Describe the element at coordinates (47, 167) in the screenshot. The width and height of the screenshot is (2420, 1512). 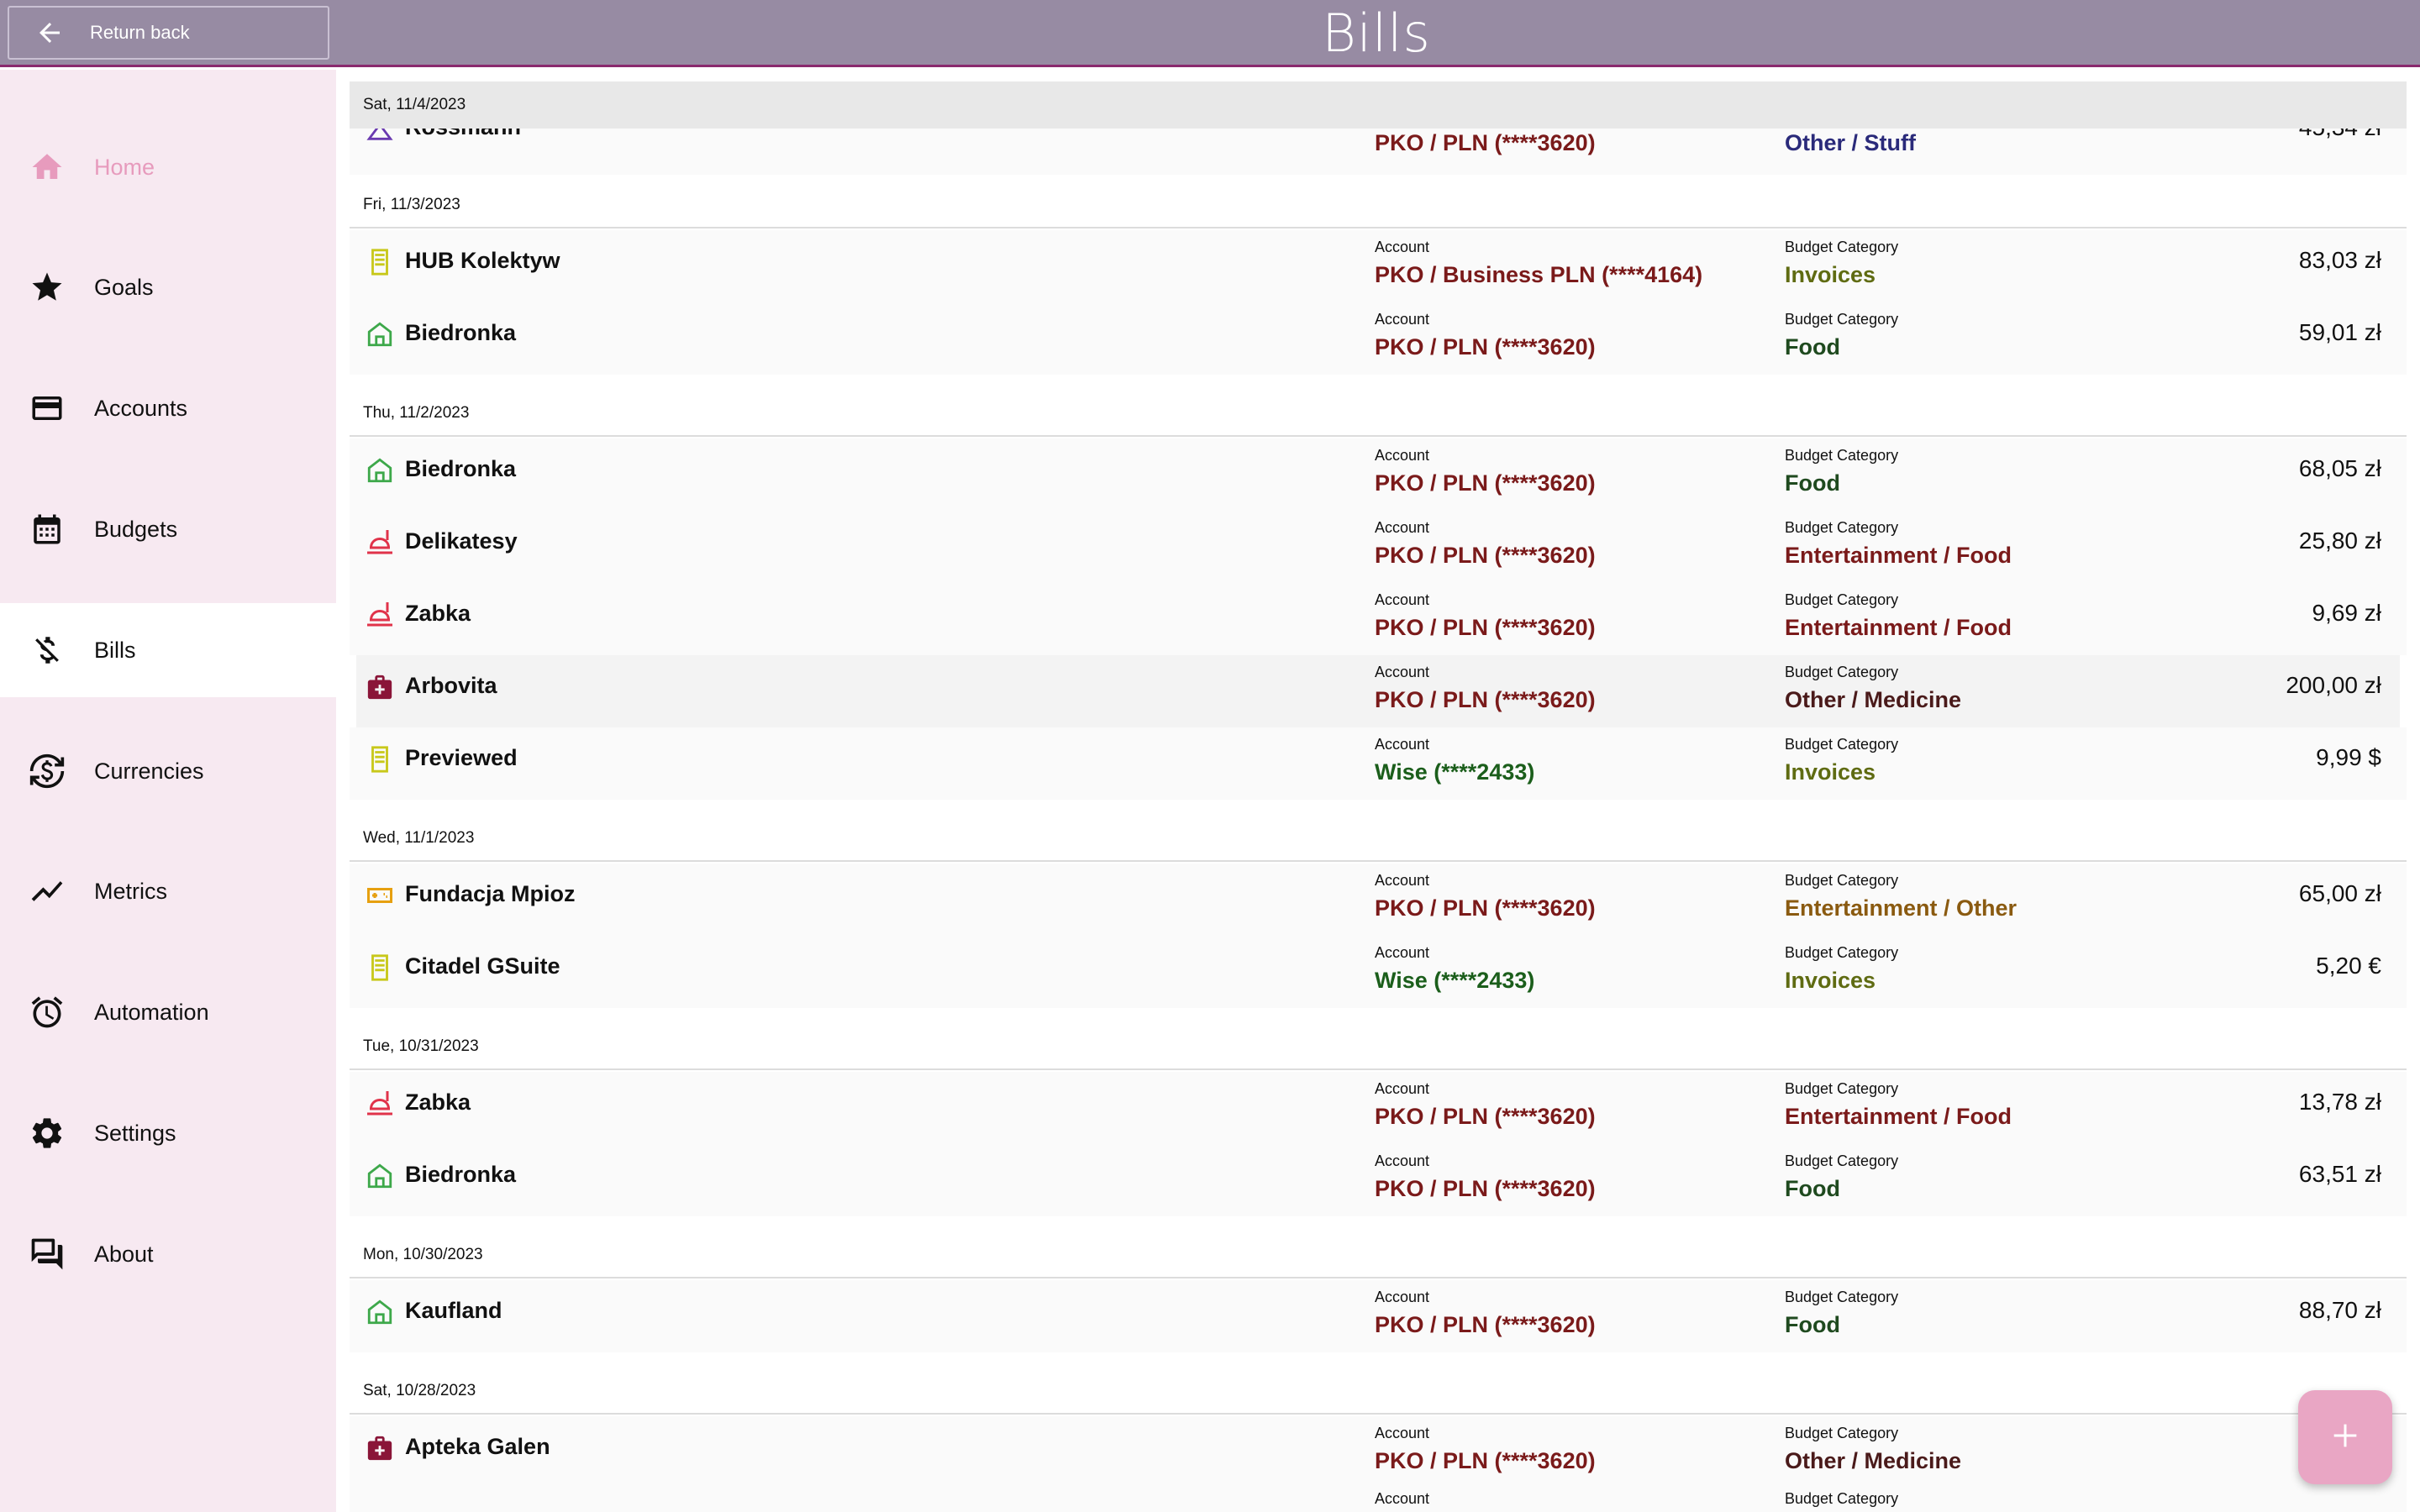
I see `home-icon` at that location.